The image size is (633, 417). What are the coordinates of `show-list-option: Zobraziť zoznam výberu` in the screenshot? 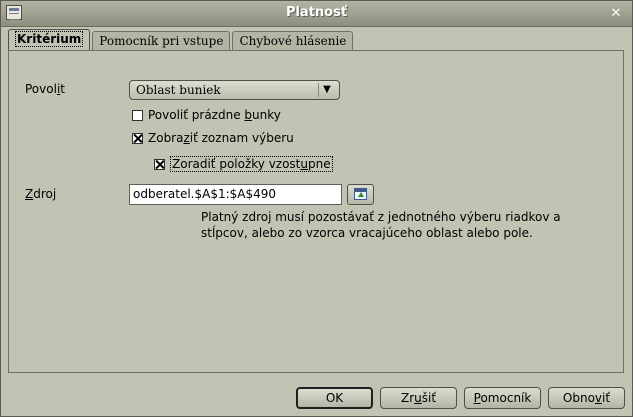 It's located at (213, 138).